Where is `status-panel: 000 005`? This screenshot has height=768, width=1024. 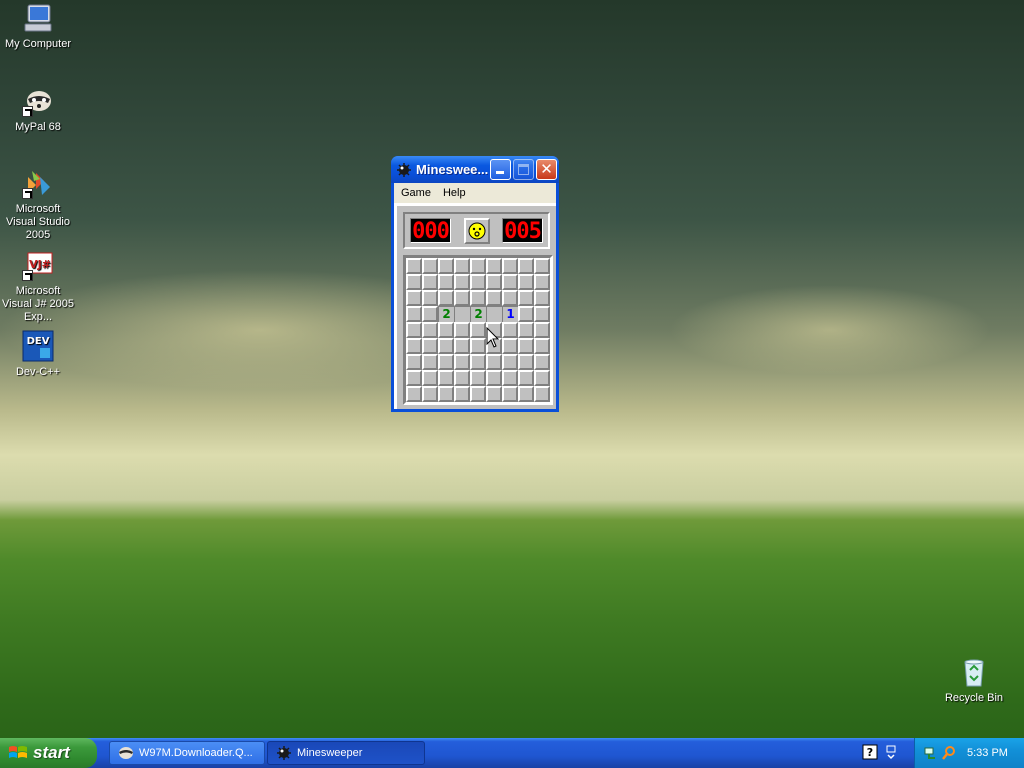 status-panel: 000 005 is located at coordinates (476, 230).